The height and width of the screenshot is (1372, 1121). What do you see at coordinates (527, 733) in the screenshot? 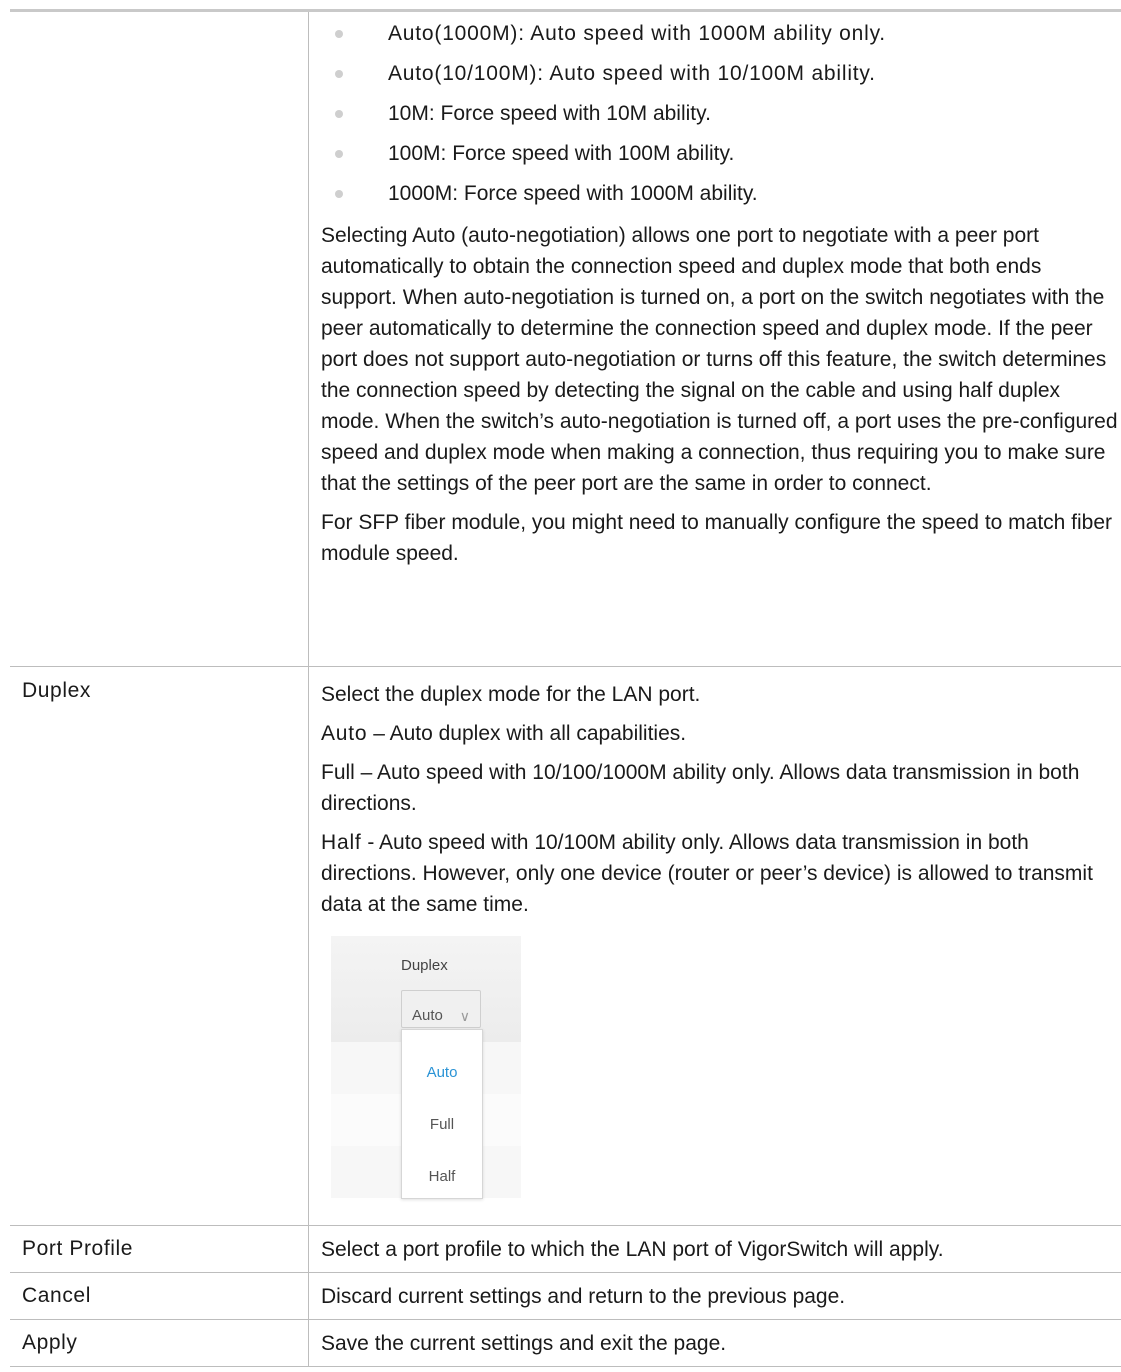
I see `duplex-auto-text: – Auto duplex with all capabilities.` at bounding box center [527, 733].